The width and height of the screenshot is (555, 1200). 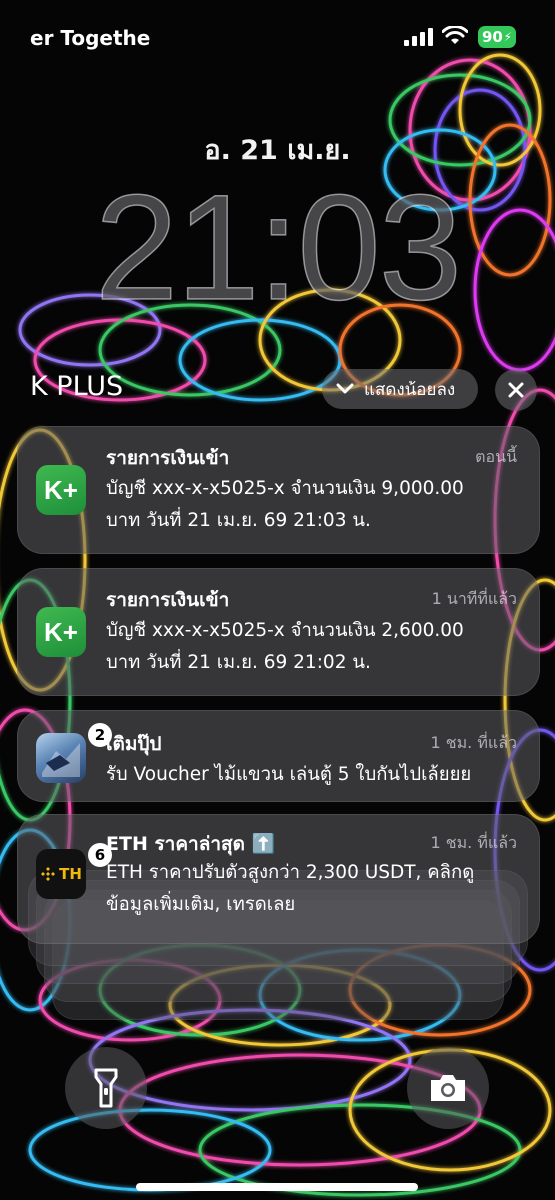 What do you see at coordinates (238, 662) in the screenshot?
I see `notification-body-line2: บาท วันที่ 21 เม.ย. 69 21:02 น.` at bounding box center [238, 662].